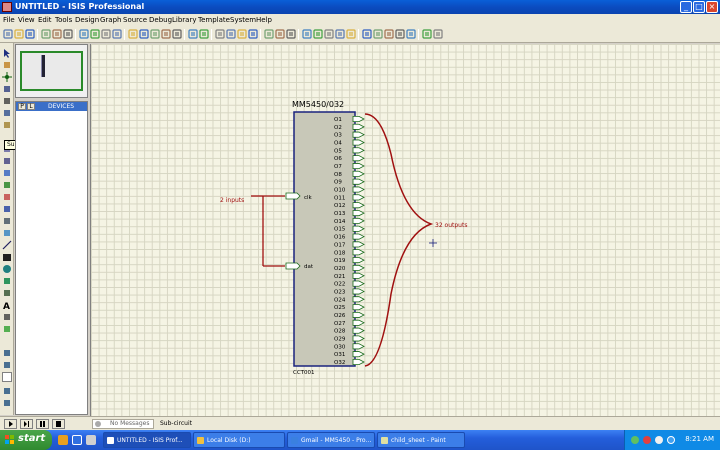 Image resolution: width=720 pixels, height=450 pixels. I want to click on erc-icon, so click(427, 34).